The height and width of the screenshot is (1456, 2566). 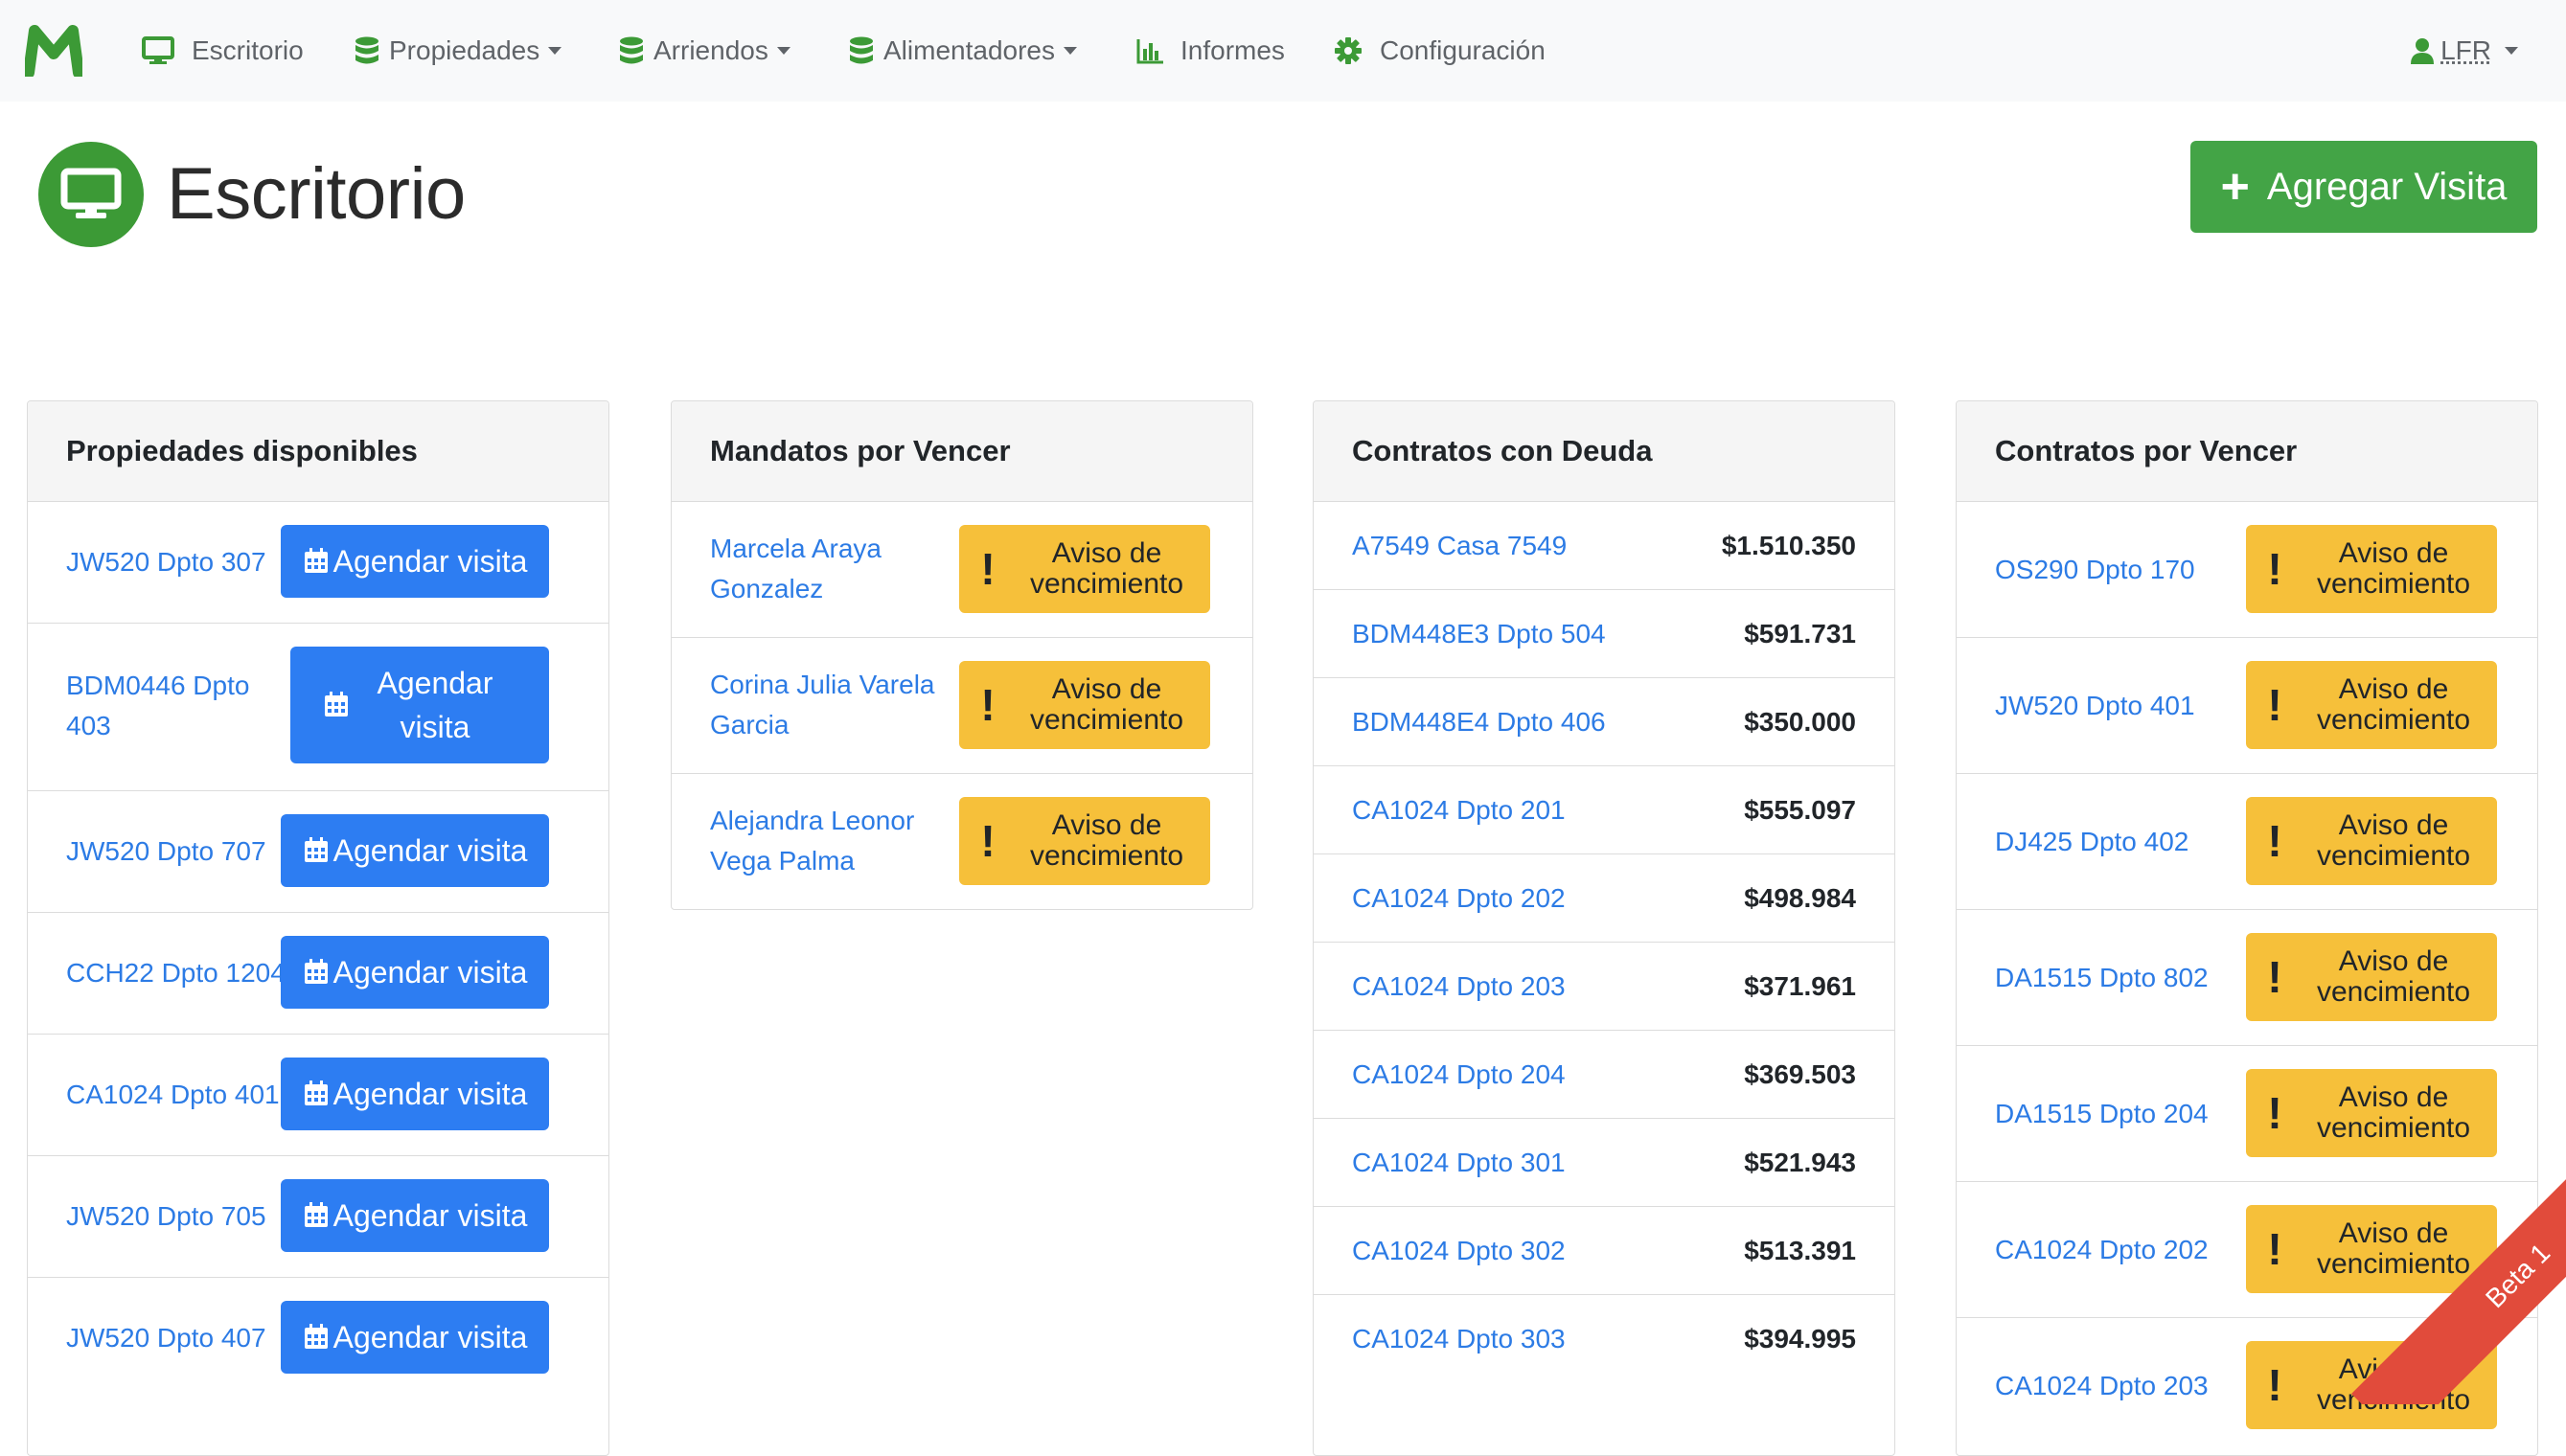 I want to click on debt-amount: $498.984, so click(x=1800, y=897).